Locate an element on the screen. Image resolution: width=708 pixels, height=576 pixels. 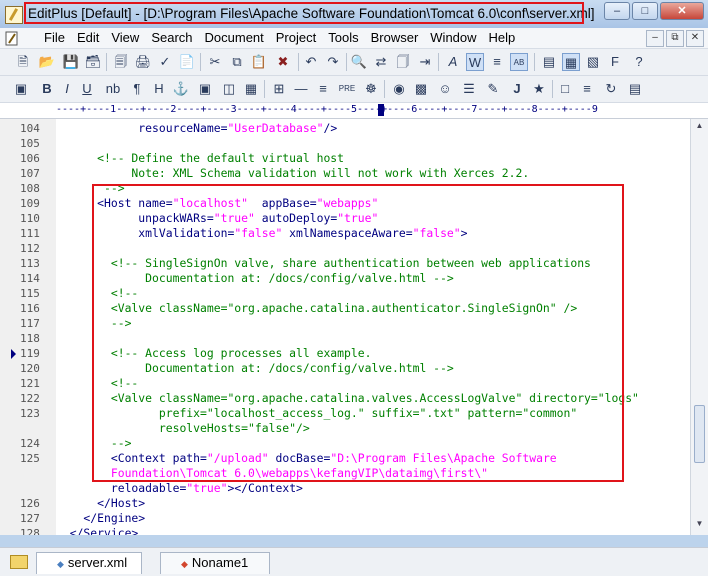
print-icon: 🖨 is located at coordinates (143, 62).